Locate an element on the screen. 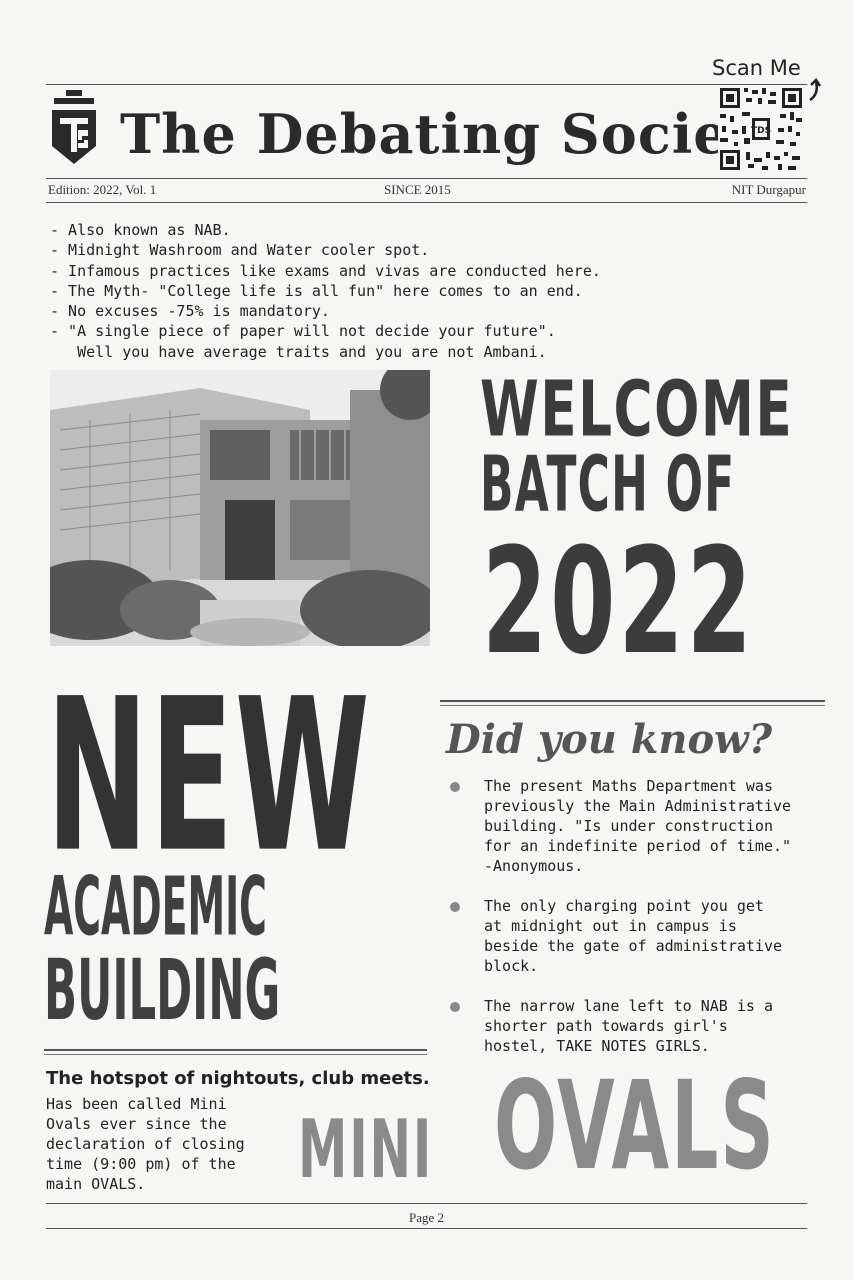  page-number: Page 2 is located at coordinates (426, 1217).